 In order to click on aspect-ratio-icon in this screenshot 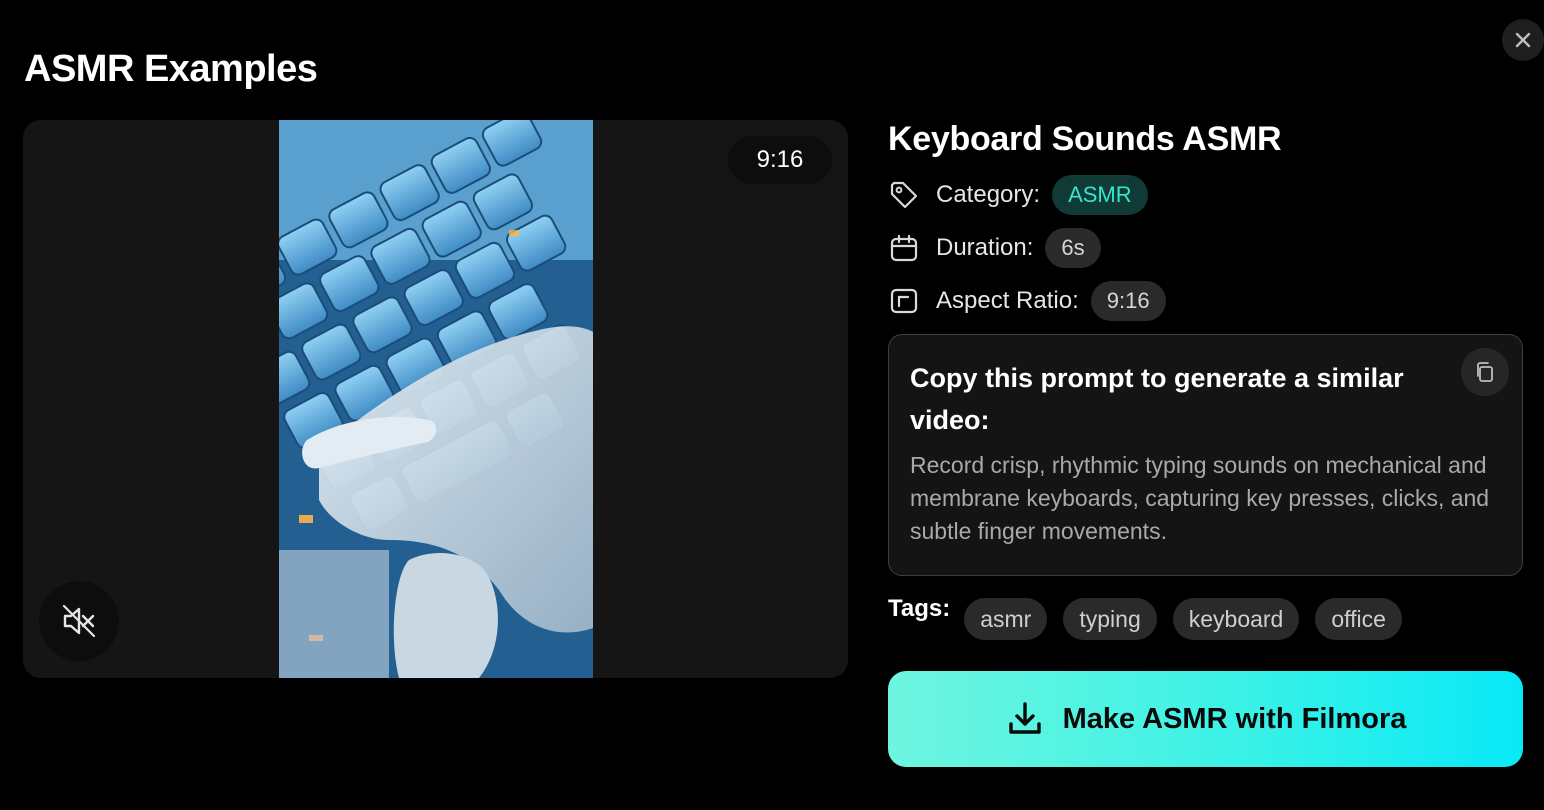, I will do `click(904, 301)`.